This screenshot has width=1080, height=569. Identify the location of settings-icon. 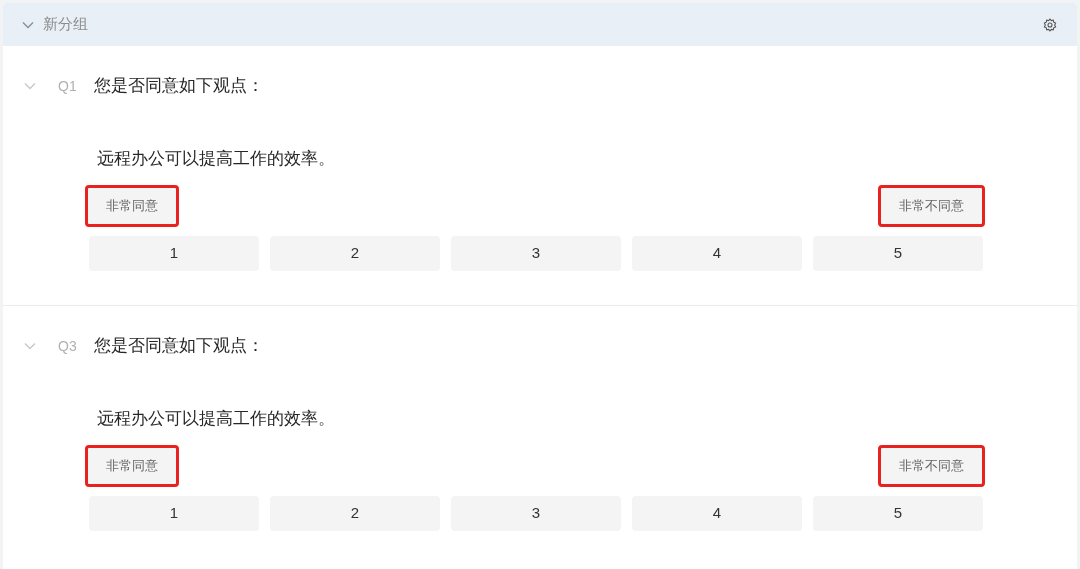
(1050, 24).